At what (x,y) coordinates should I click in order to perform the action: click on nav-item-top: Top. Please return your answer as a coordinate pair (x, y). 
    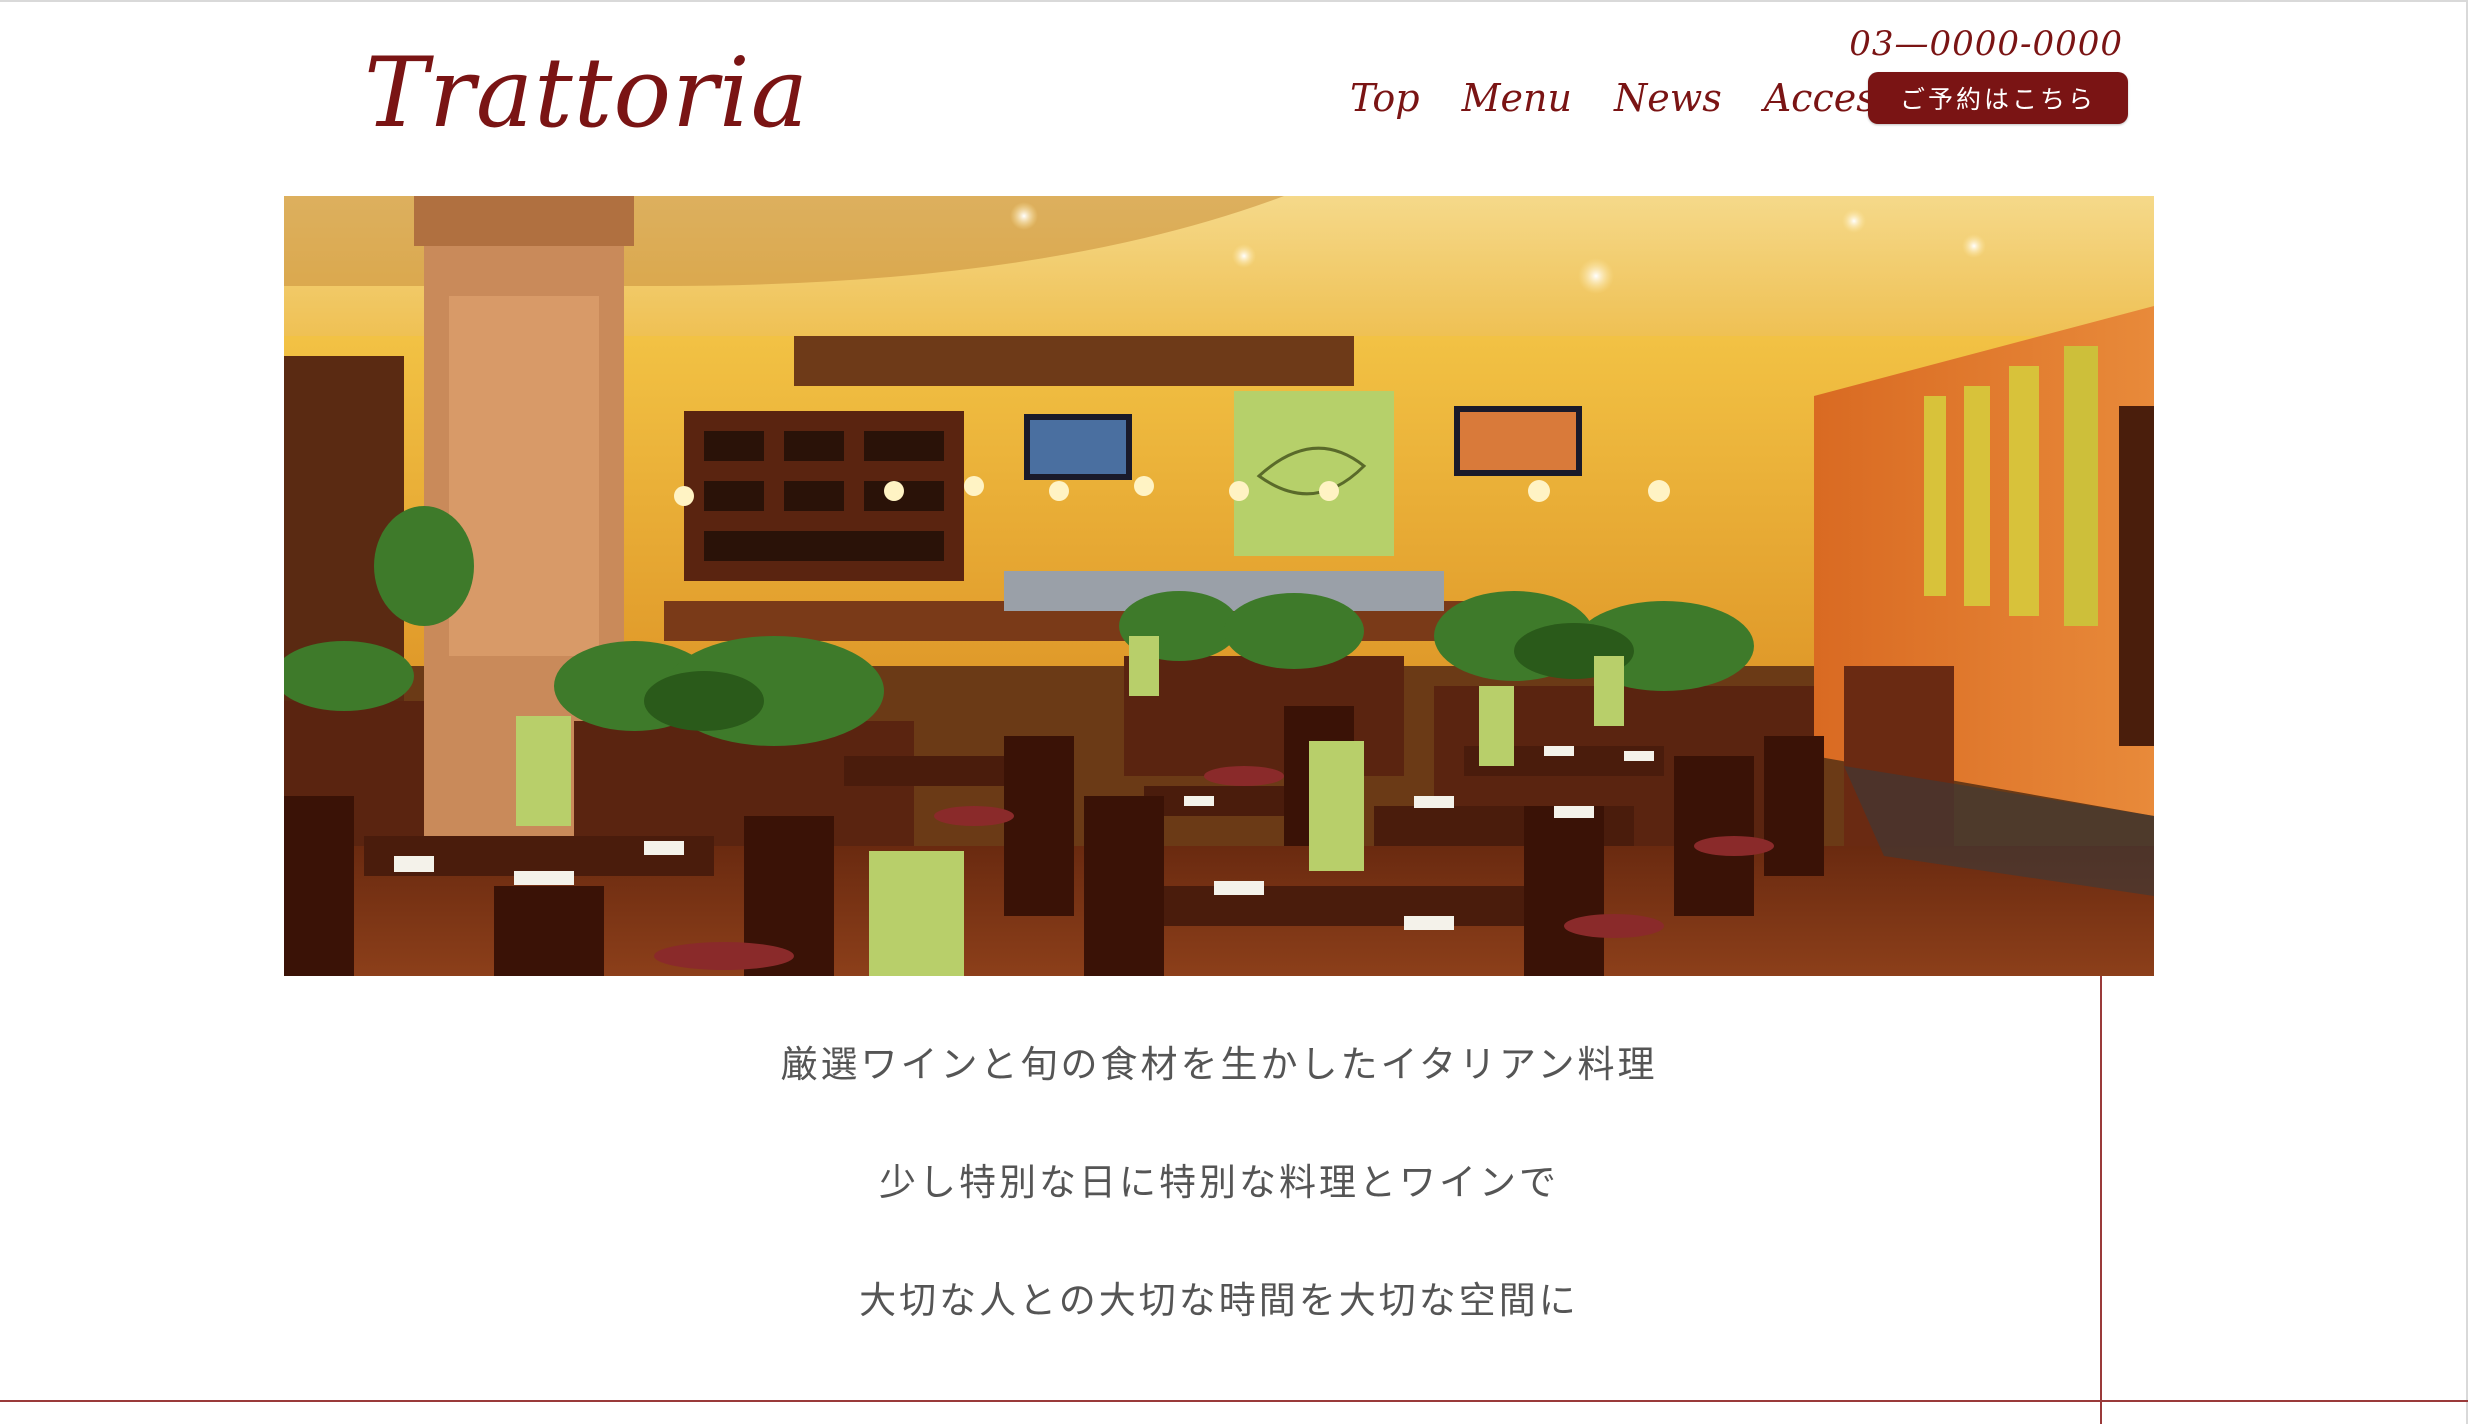
    Looking at the image, I should click on (1385, 98).